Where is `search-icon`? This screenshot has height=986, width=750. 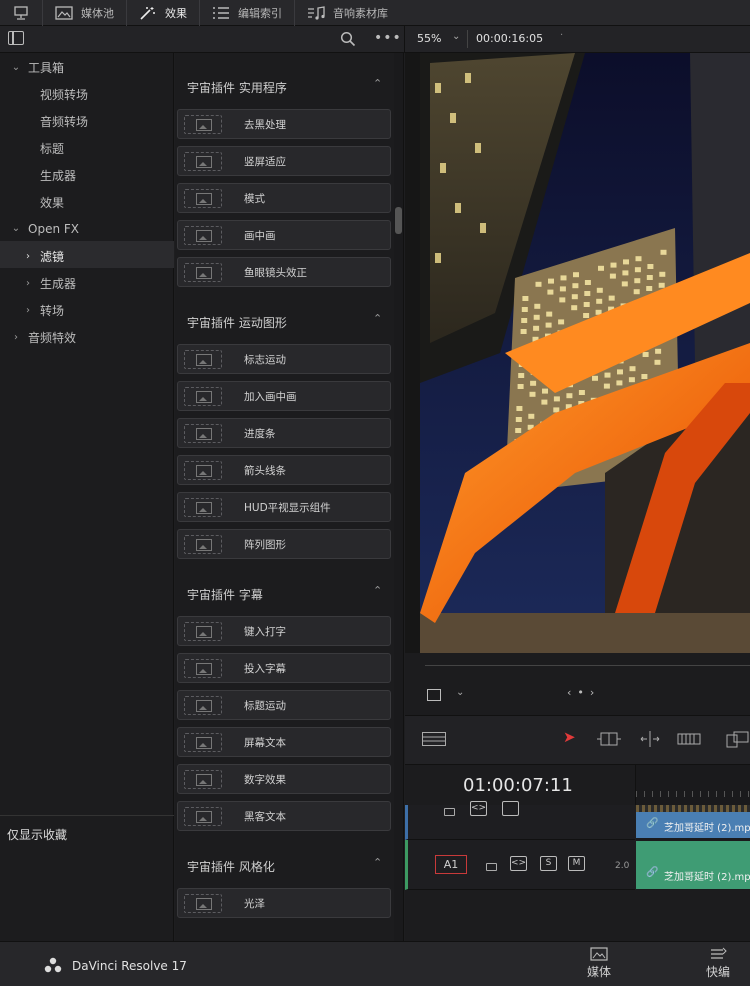
search-icon is located at coordinates (348, 39).